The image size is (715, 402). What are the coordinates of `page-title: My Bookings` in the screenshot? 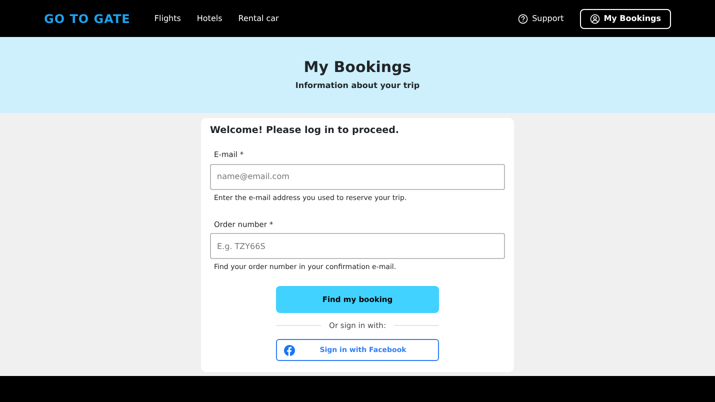 It's located at (358, 67).